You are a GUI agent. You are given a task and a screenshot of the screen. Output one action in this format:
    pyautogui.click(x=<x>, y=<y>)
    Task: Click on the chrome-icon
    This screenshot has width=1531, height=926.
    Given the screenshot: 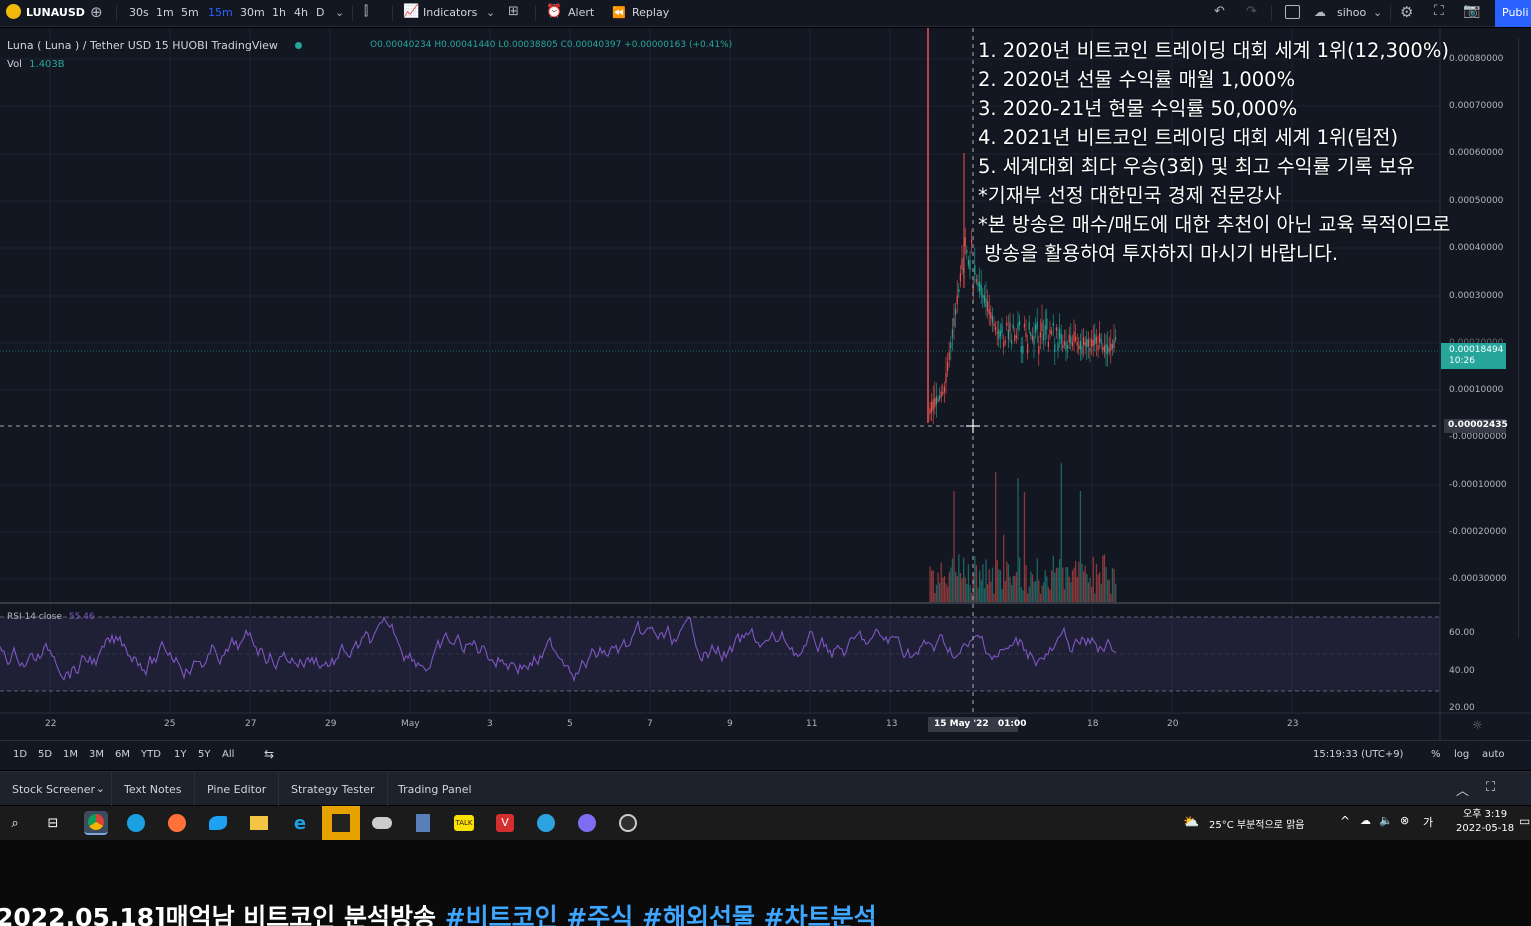 What is the action you would take?
    pyautogui.click(x=96, y=823)
    